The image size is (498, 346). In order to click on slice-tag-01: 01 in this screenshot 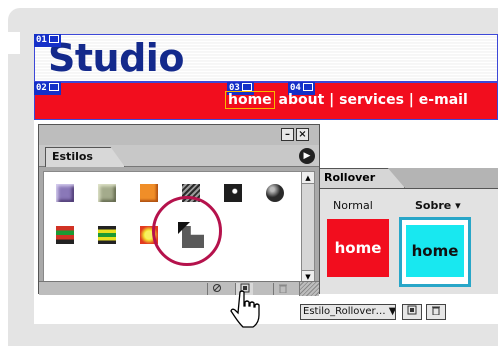, I will do `click(47, 40)`.